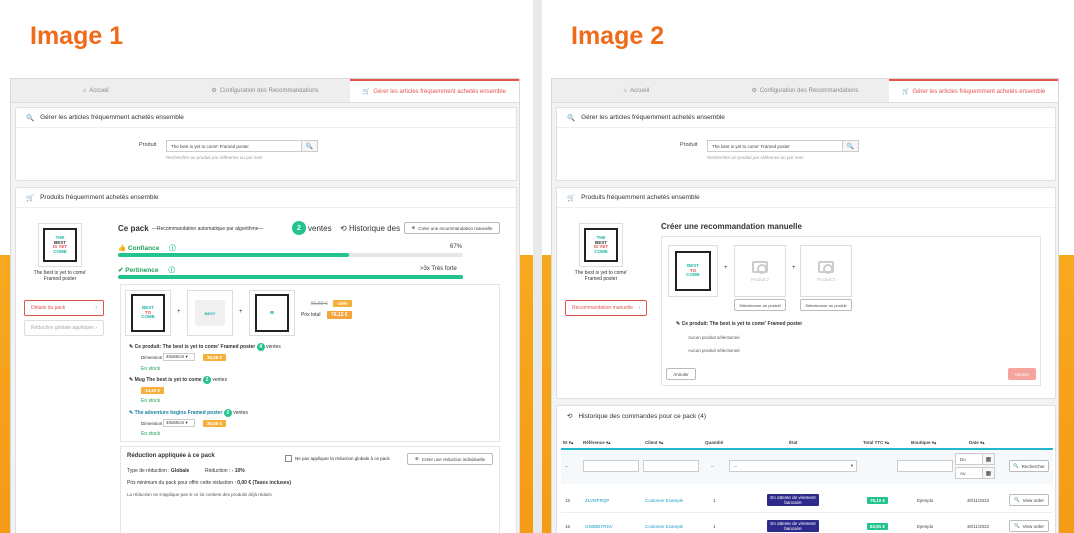 Image resolution: width=1074 pixels, height=533 pixels. Describe the element at coordinates (64, 308) in the screenshot. I see `details-pack-button: Détails du pack ›` at that location.